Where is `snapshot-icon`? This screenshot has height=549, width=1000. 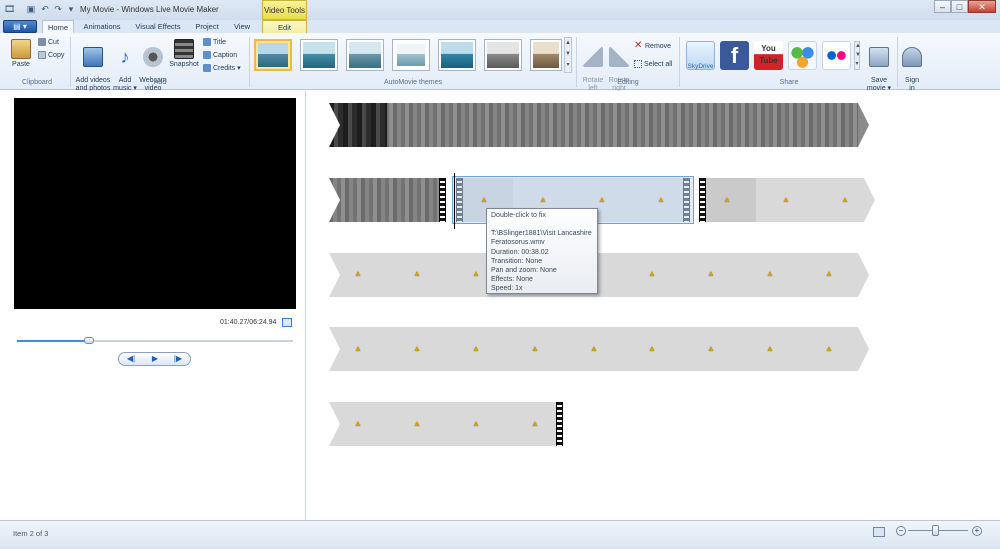
snapshot-icon is located at coordinates (184, 49).